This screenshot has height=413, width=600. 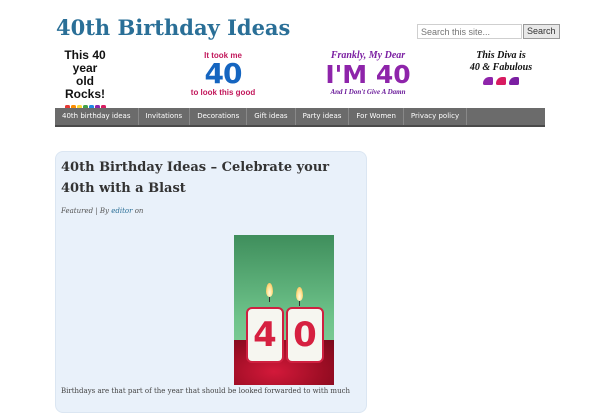 I want to click on banner-graphic-took-bottom: to look this good, so click(x=223, y=92).